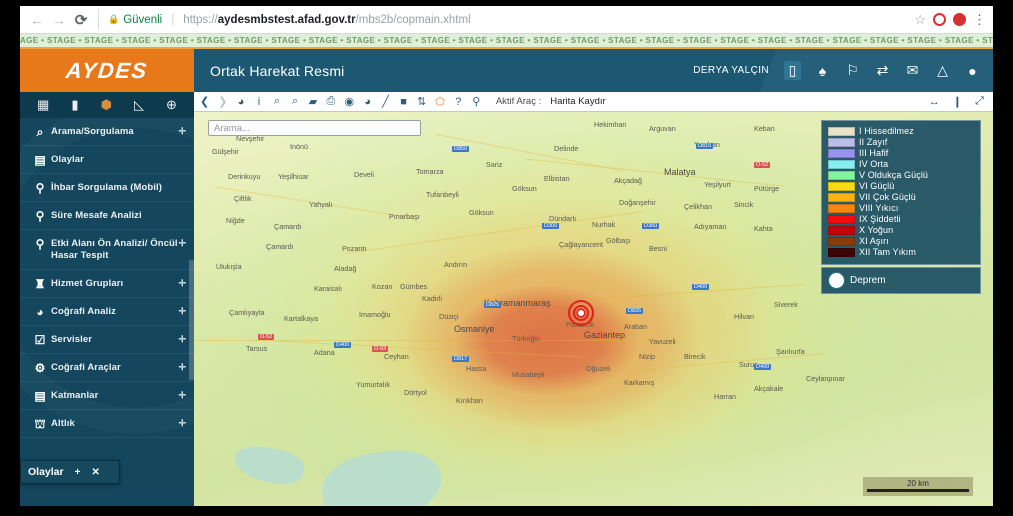 This screenshot has width=1013, height=516. What do you see at coordinates (331, 102) in the screenshot?
I see `print-icon: ⎙` at bounding box center [331, 102].